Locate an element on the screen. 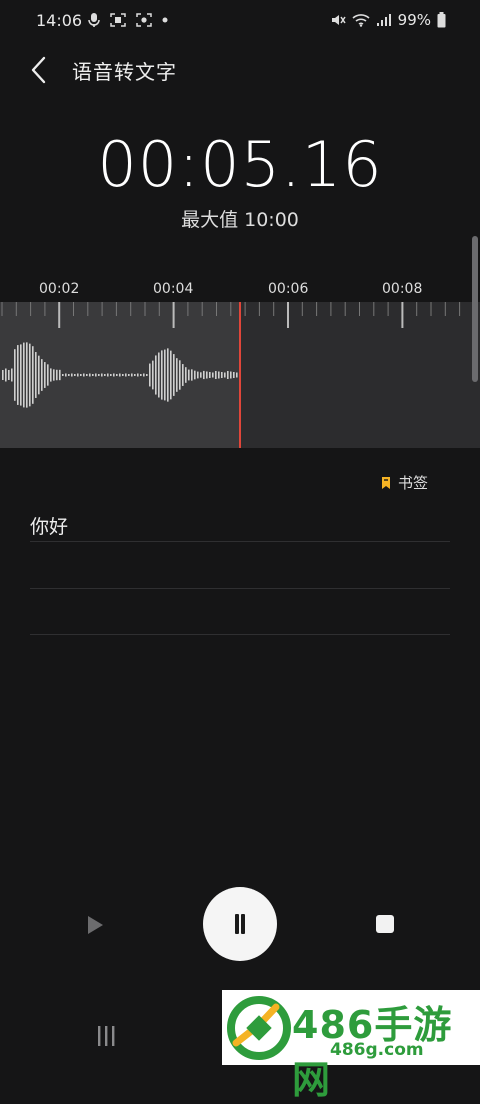 This screenshot has height=1104, width=480. screen-record-icon is located at coordinates (144, 20).